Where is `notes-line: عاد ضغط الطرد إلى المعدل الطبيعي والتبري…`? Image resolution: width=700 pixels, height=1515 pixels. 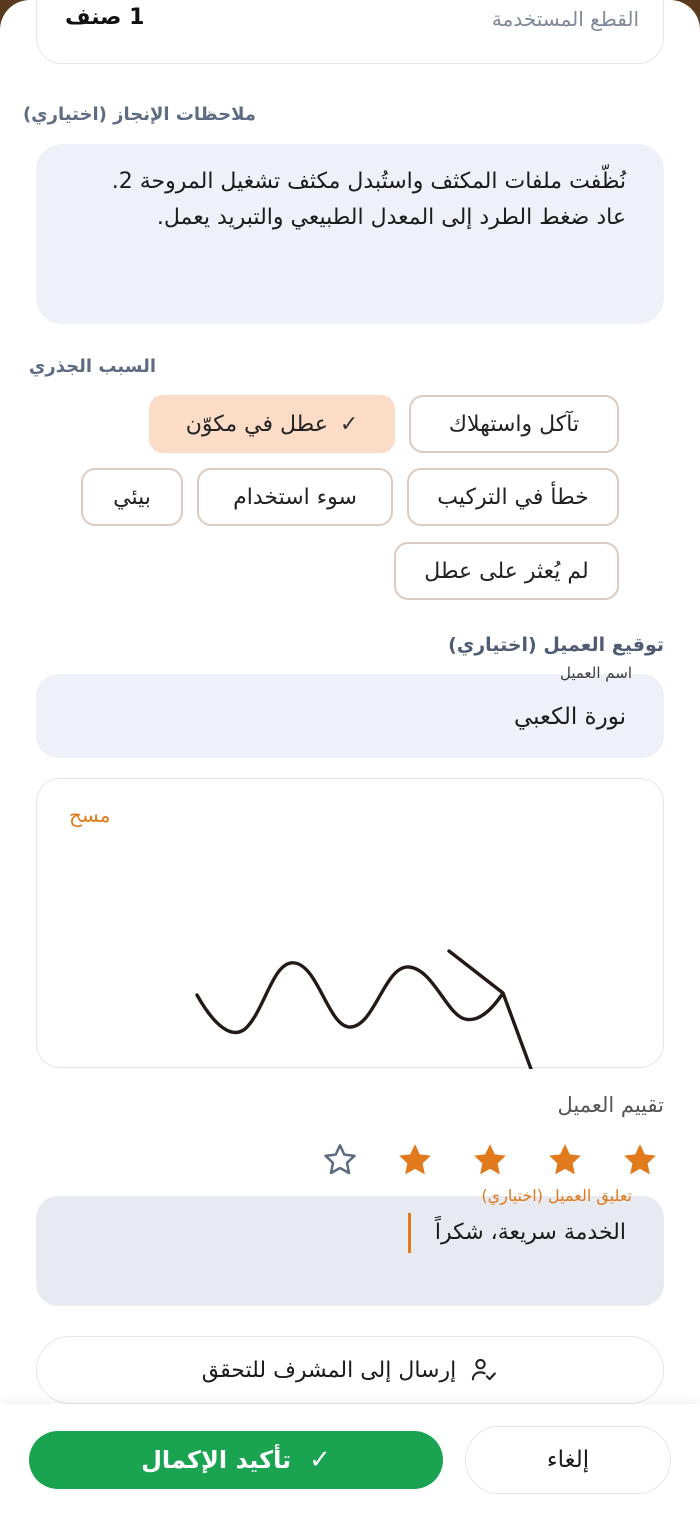
notes-line: عاد ضغط الطرد إلى المعدل الطبيعي والتبري… is located at coordinates (391, 217).